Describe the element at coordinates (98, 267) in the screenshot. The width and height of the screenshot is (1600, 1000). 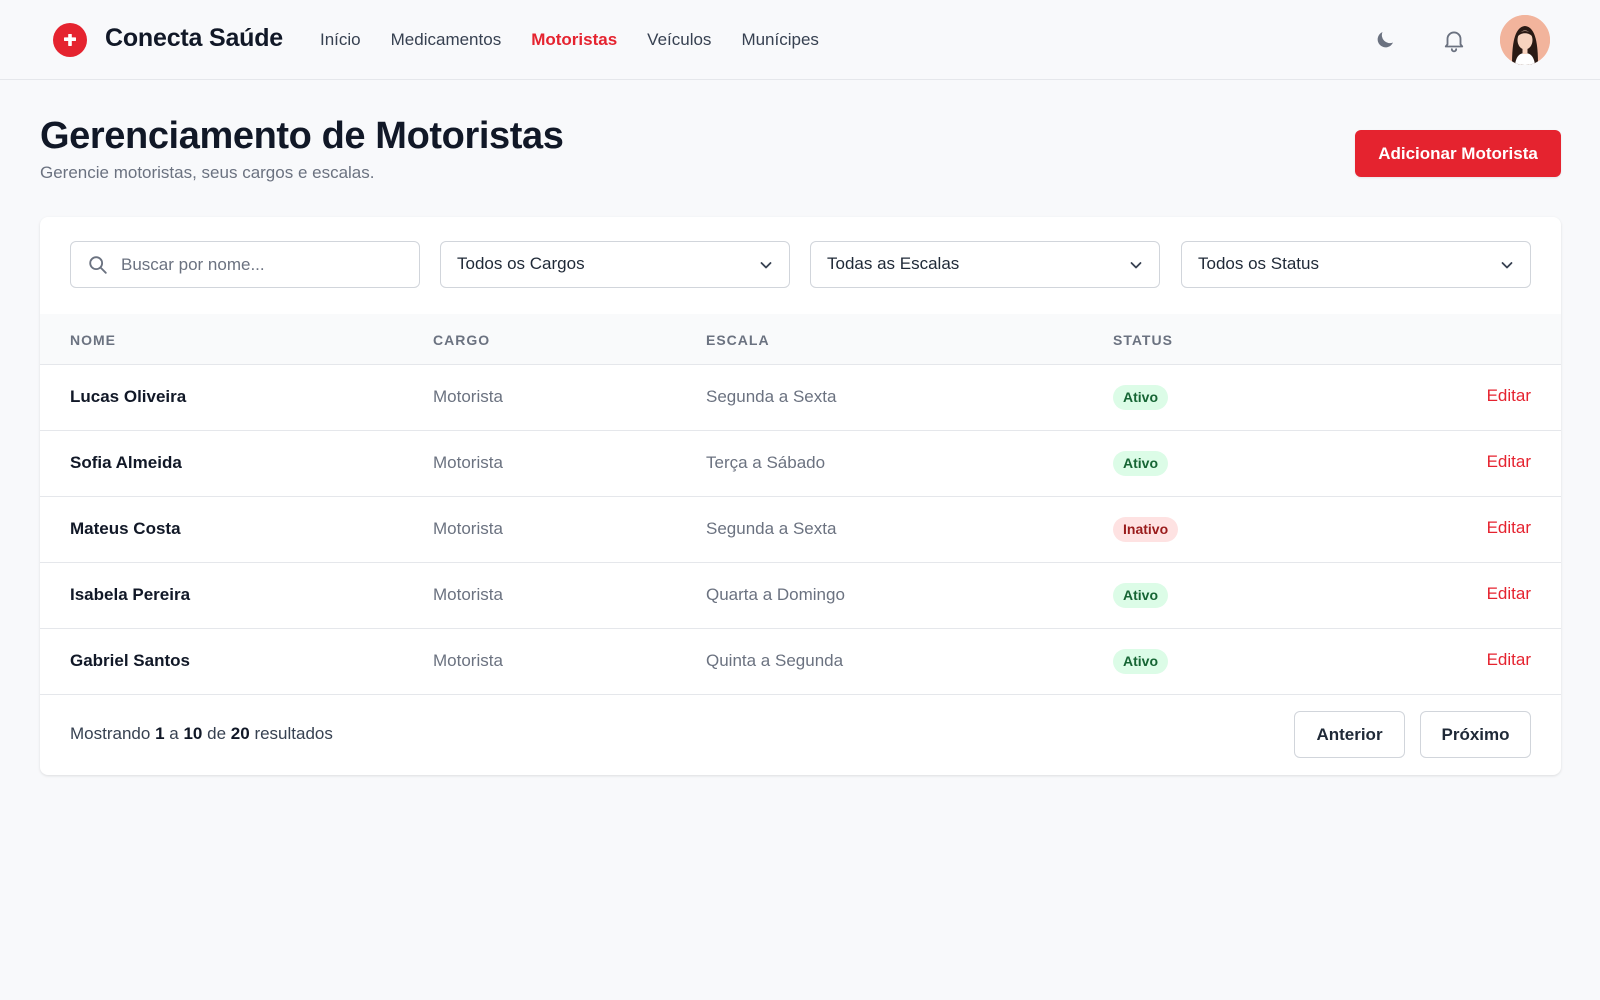
I see `search-icon` at that location.